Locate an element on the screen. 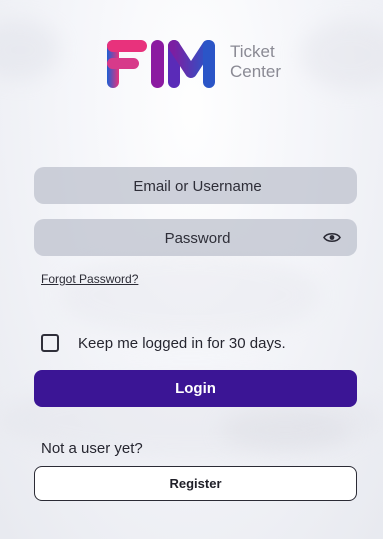 This screenshot has height=539, width=383. email-input is located at coordinates (197, 186).